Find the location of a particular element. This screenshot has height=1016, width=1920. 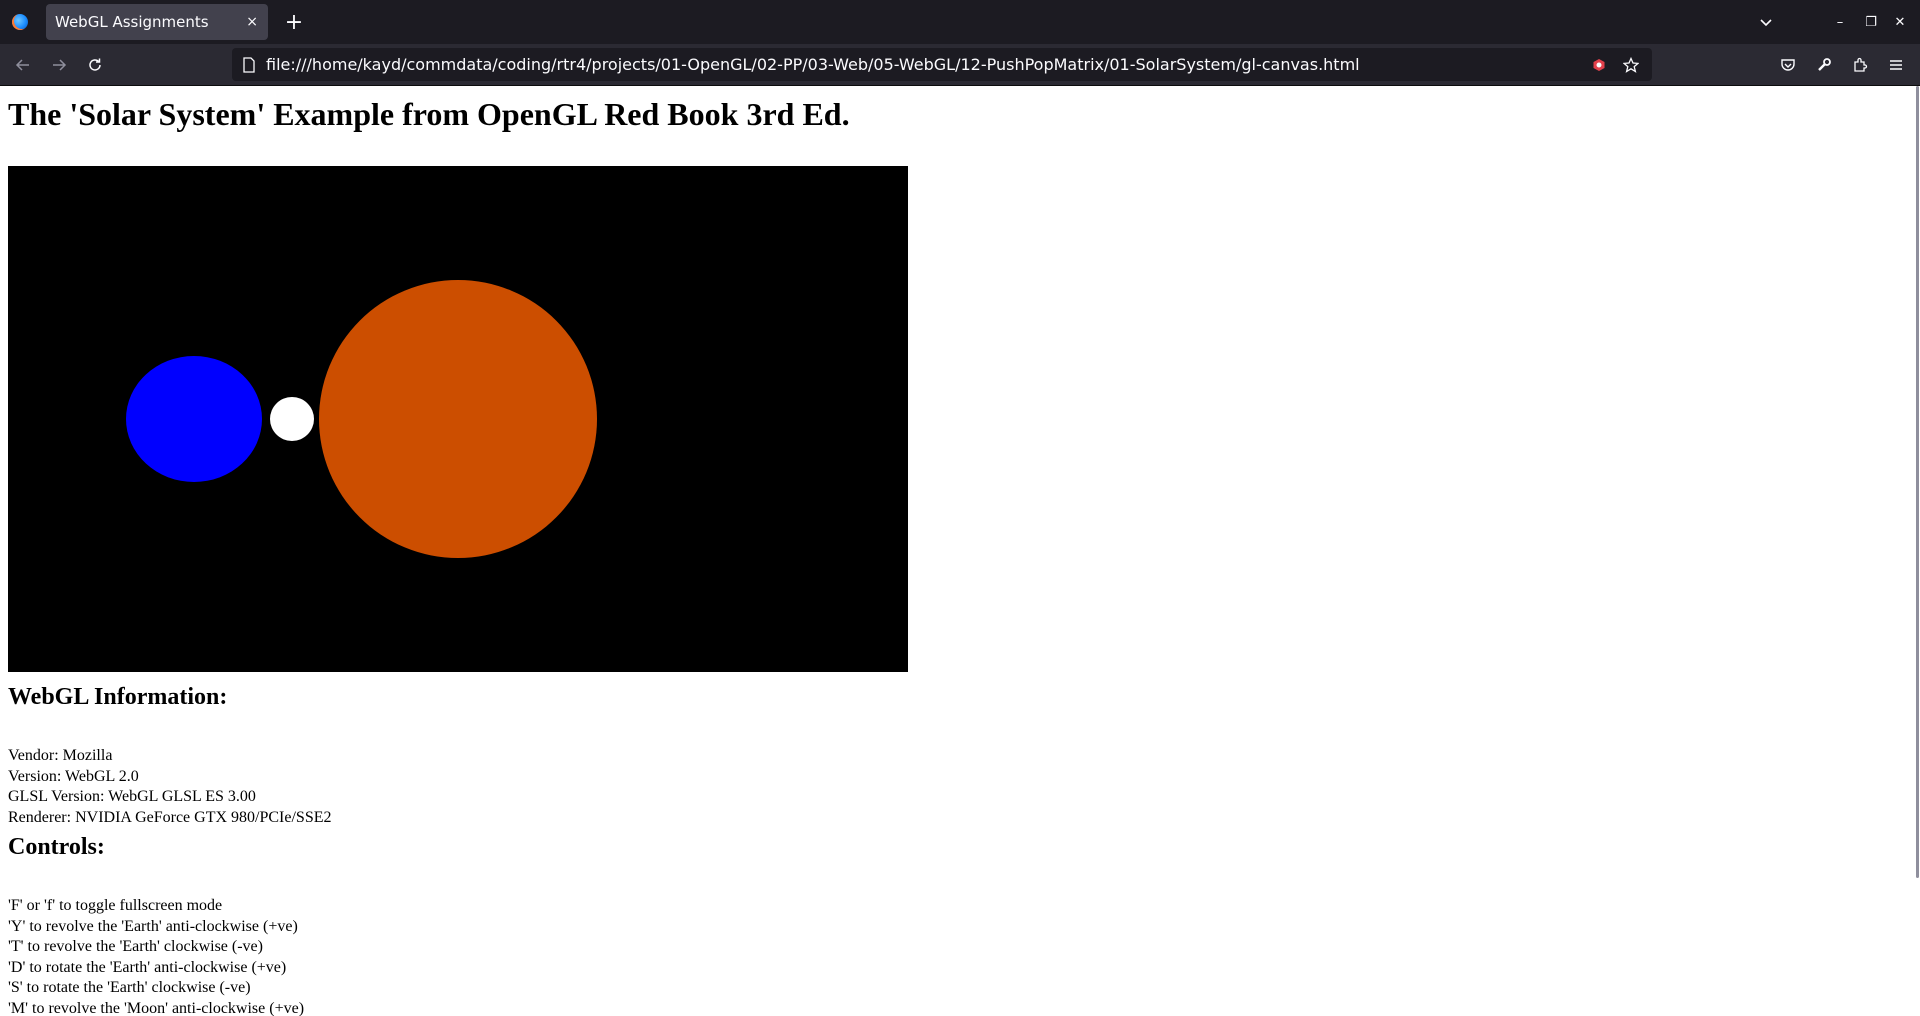

tab-bar: WebGL Assignments × + – ❐ ✕ is located at coordinates (960, 22).